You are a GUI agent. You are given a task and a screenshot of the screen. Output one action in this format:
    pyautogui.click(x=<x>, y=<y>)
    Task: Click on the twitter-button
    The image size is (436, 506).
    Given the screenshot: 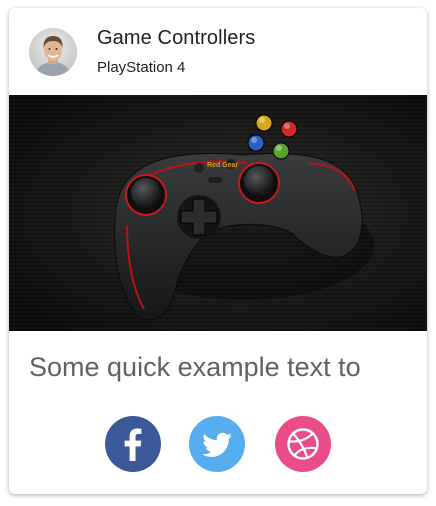 What is the action you would take?
    pyautogui.click(x=217, y=444)
    